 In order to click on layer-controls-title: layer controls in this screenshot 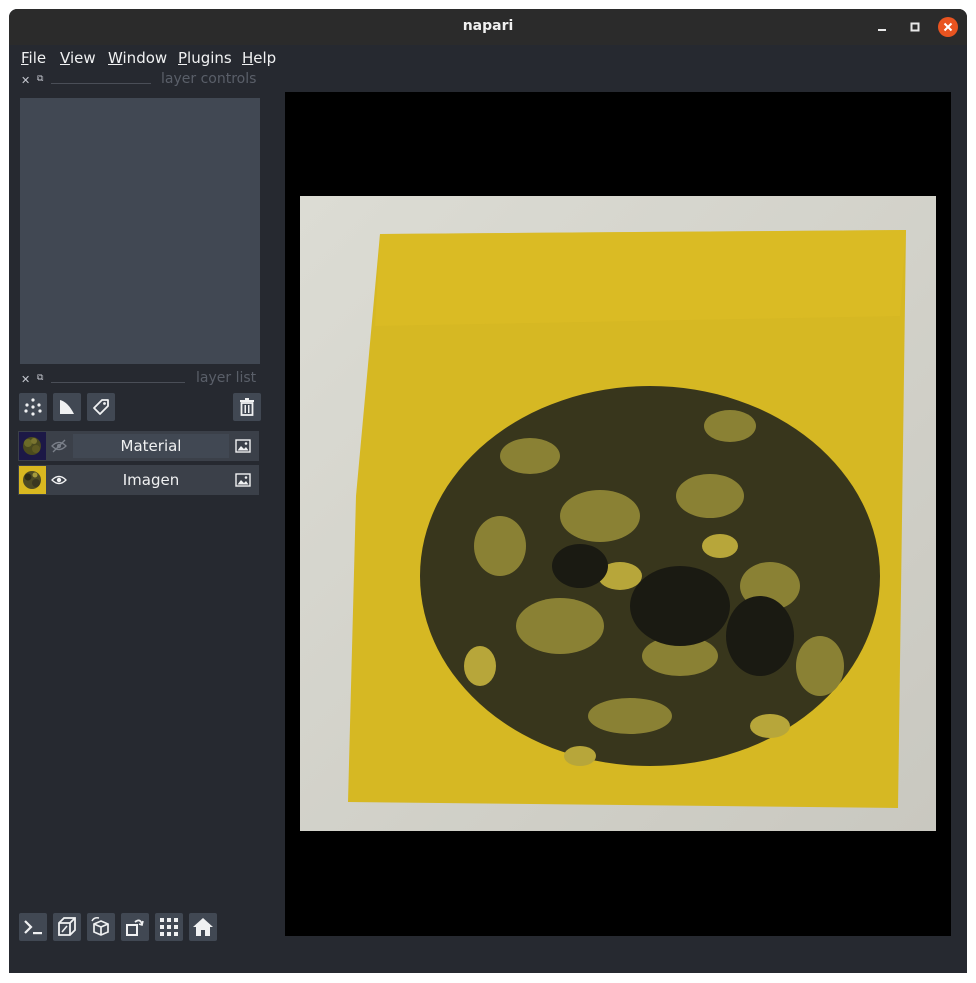, I will do `click(209, 79)`.